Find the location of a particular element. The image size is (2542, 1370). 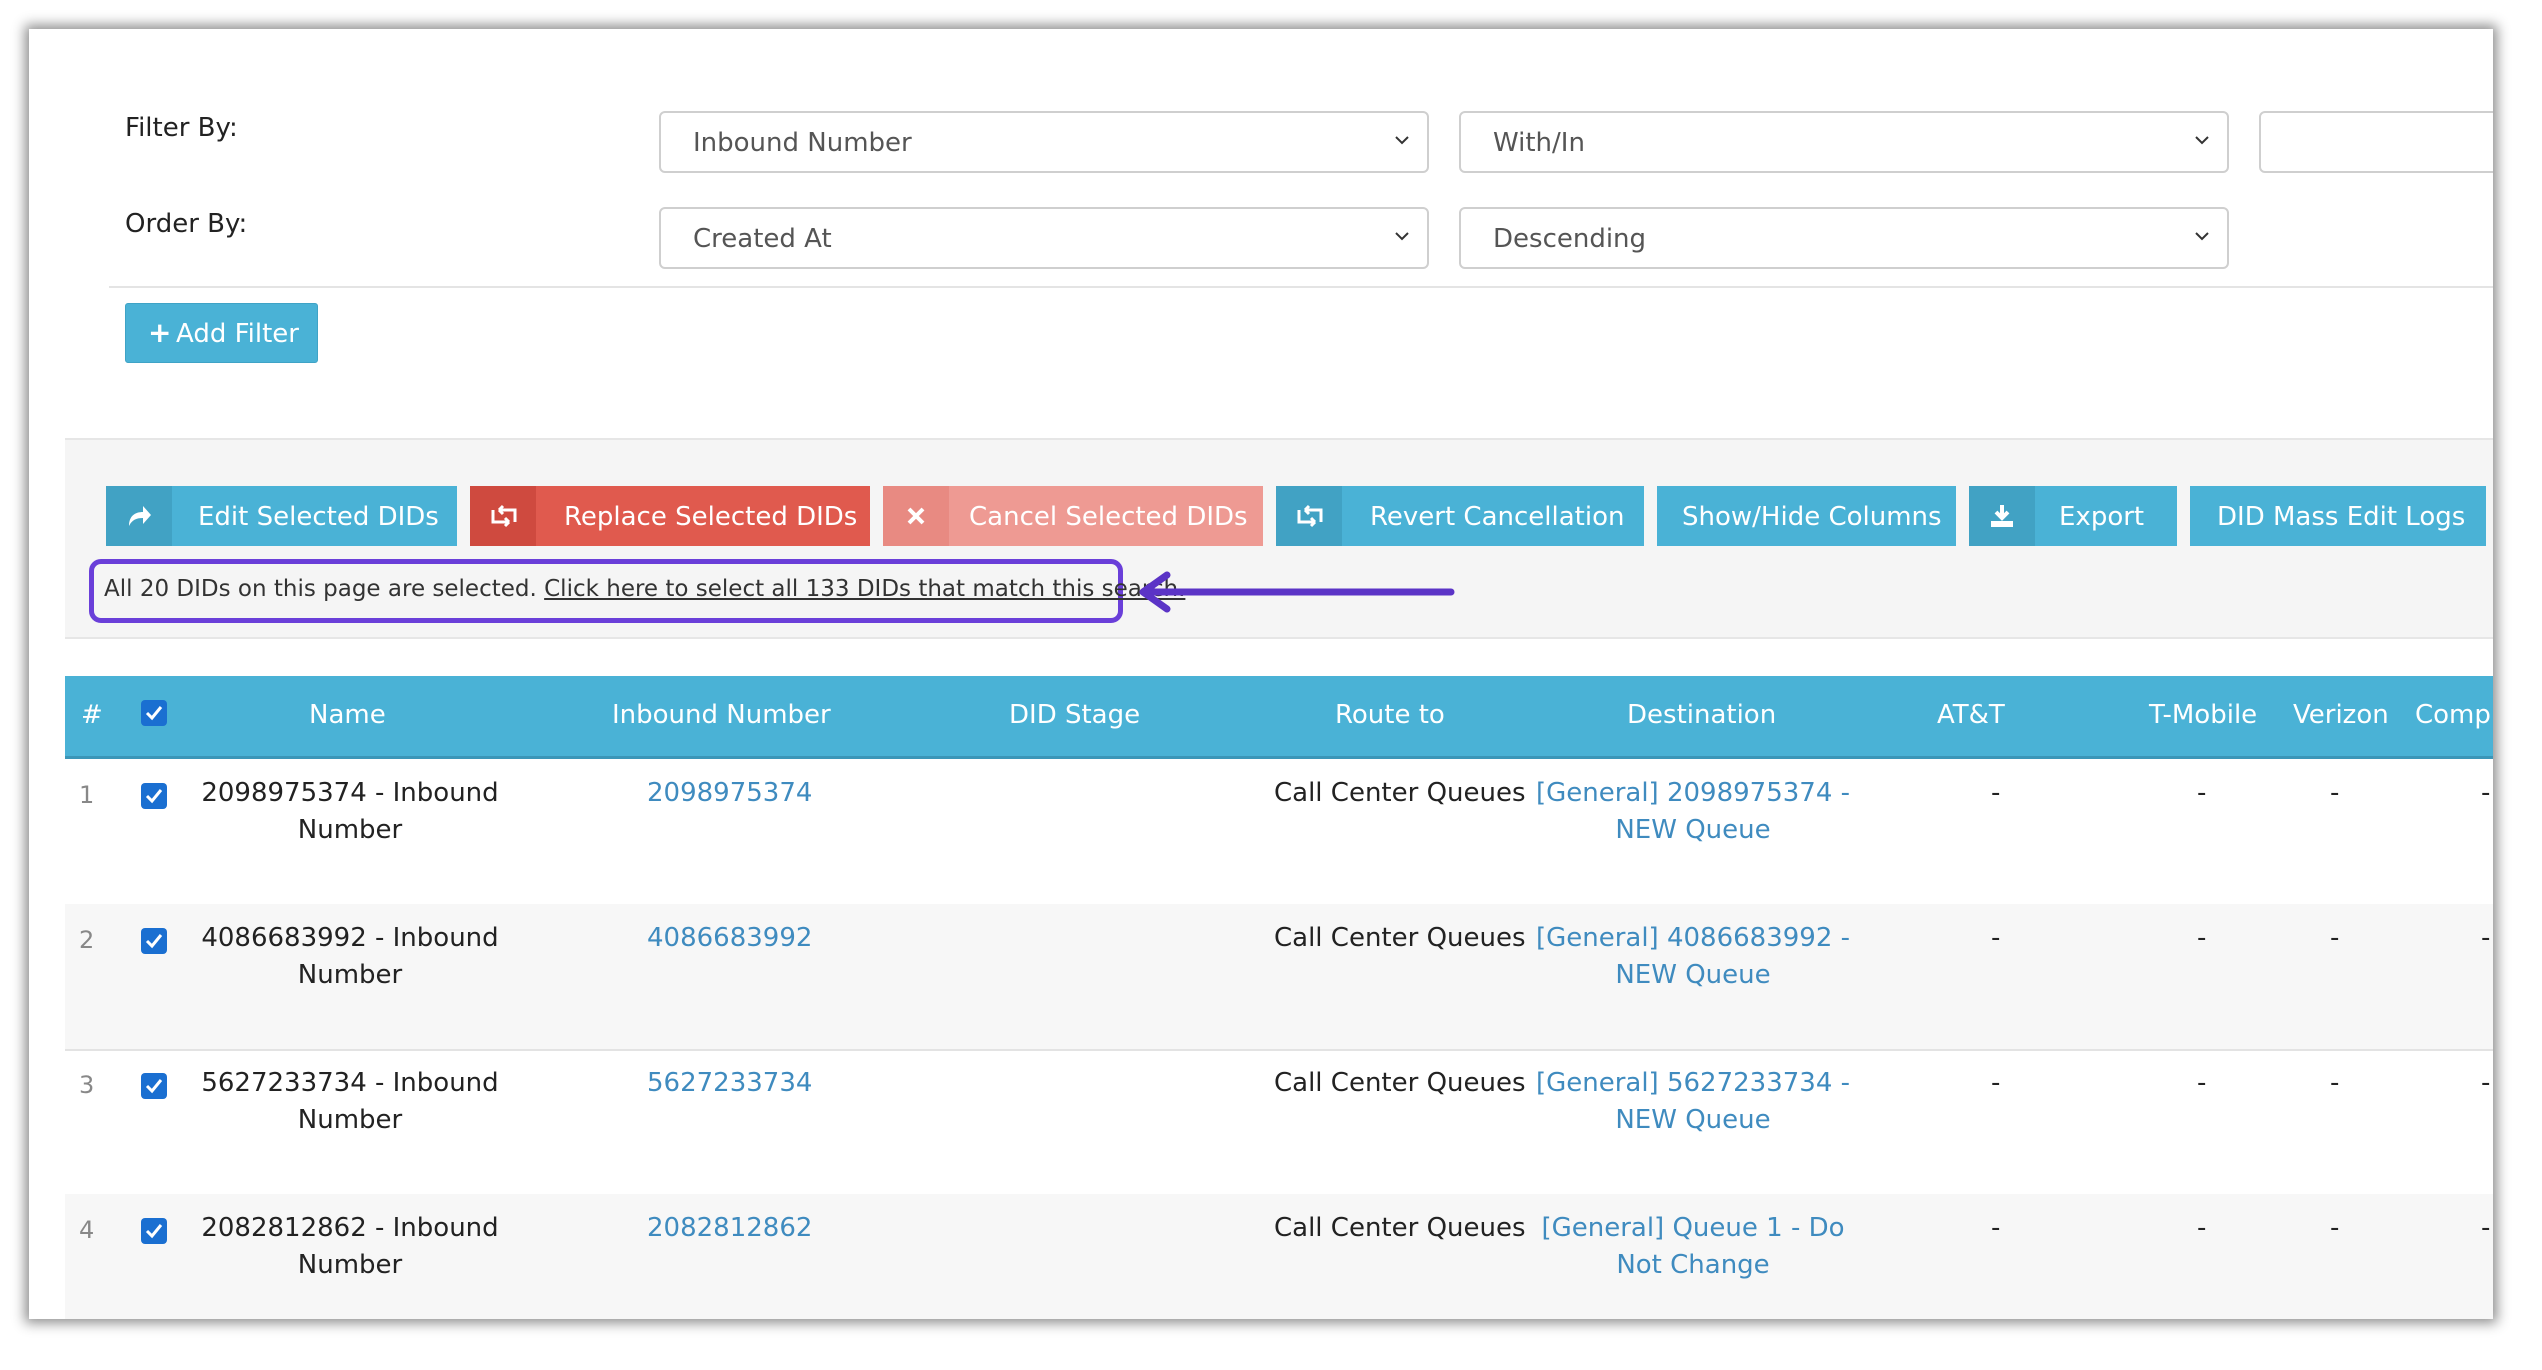

row-destination-link: [General] 5627233734 - NEW Queue is located at coordinates (1693, 1102).